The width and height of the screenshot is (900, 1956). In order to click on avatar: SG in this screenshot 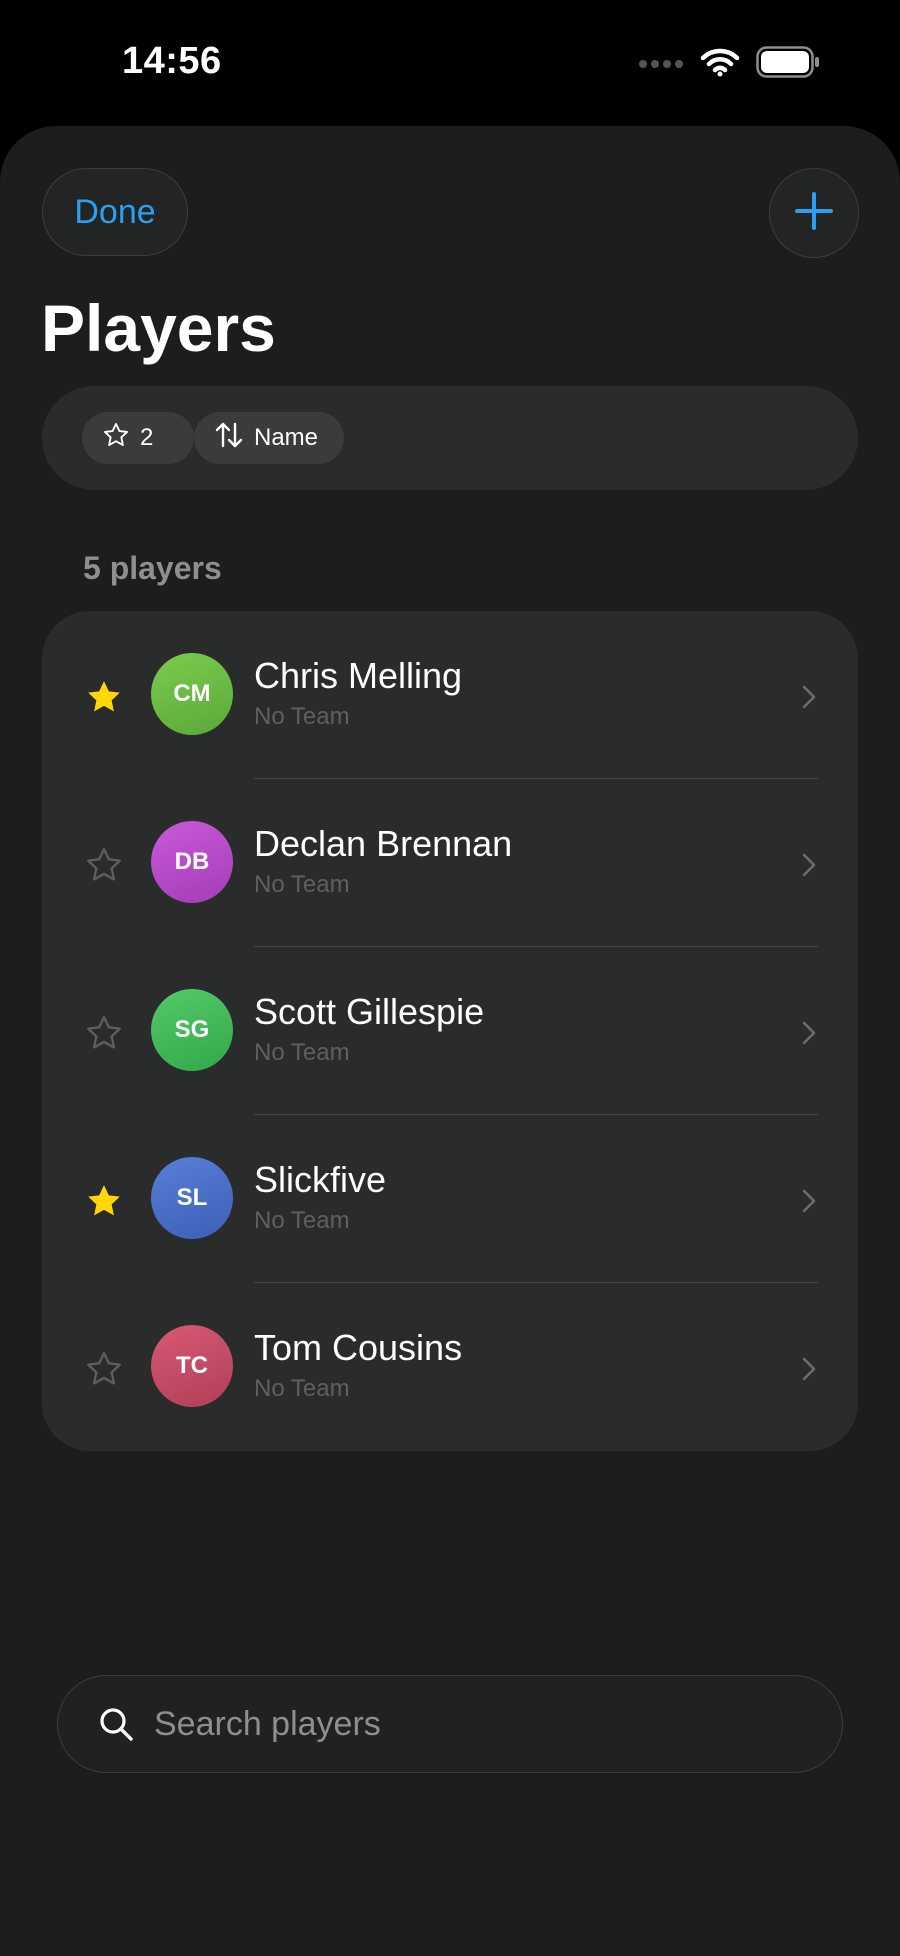, I will do `click(192, 1030)`.